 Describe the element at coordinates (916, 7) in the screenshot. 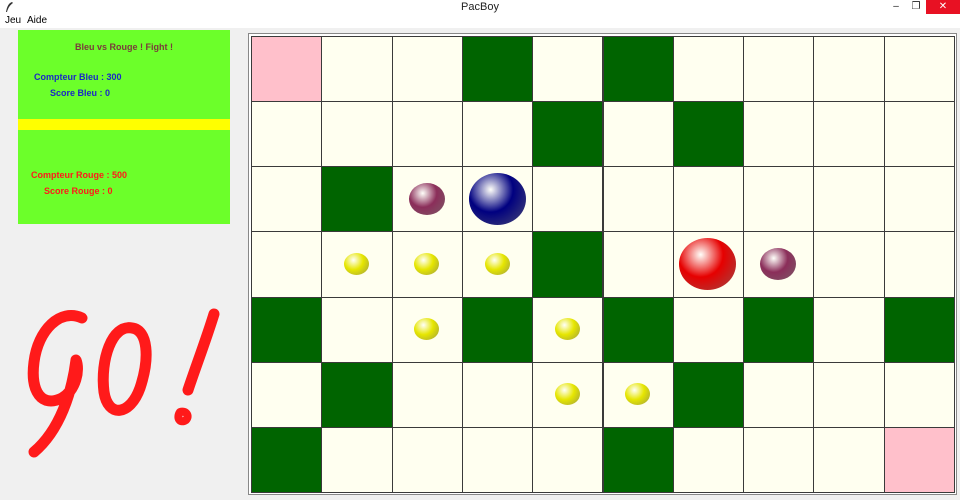

I see `maximize-button: ❐` at that location.